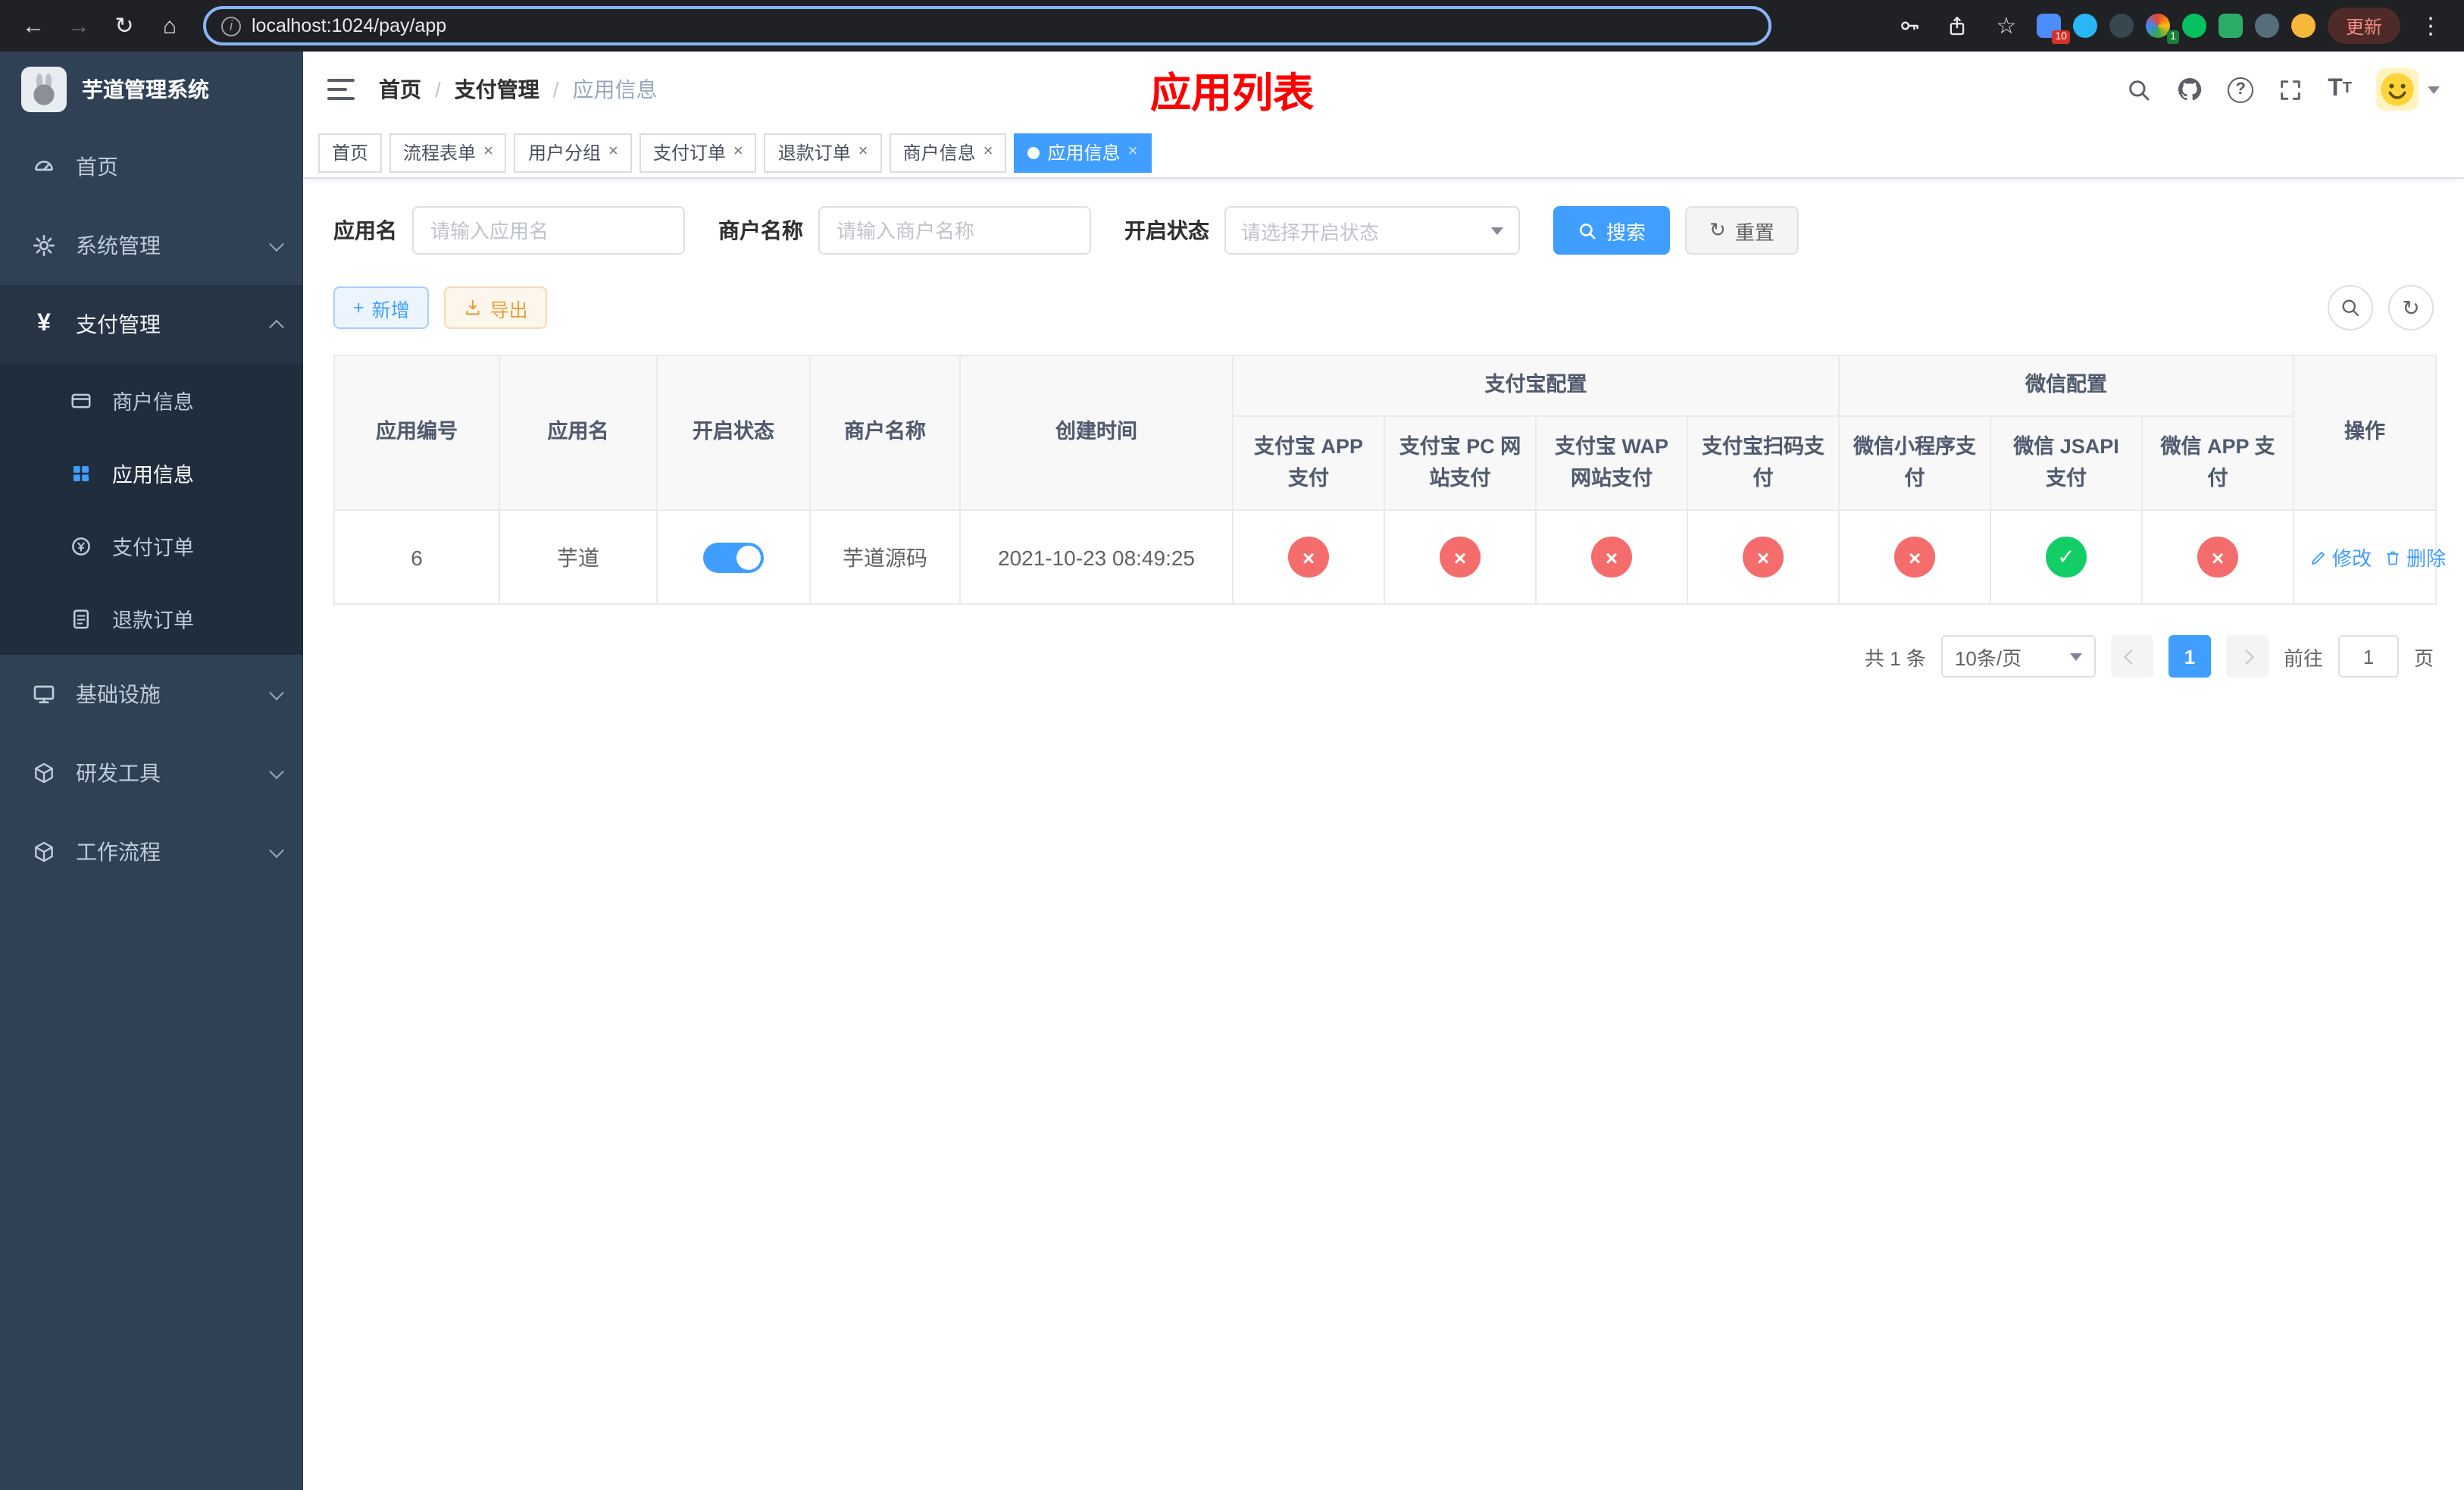  Describe the element at coordinates (1742, 230) in the screenshot. I see `reset-button: ↻ 重置` at that location.